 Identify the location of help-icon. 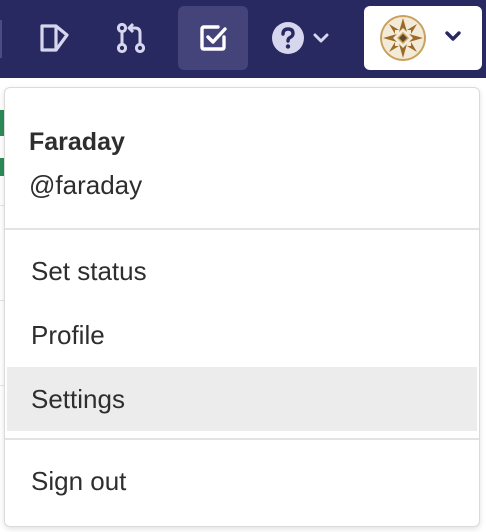
(288, 38).